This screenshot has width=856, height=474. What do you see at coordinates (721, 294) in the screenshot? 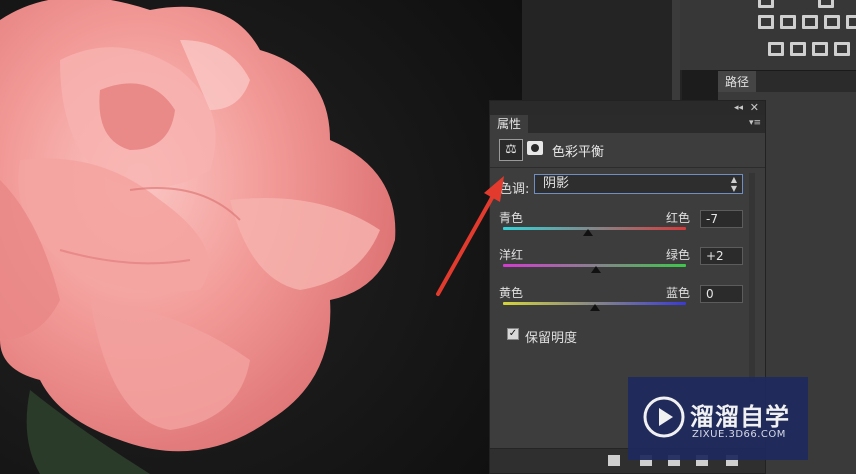
I see `slider-value-field: 0` at bounding box center [721, 294].